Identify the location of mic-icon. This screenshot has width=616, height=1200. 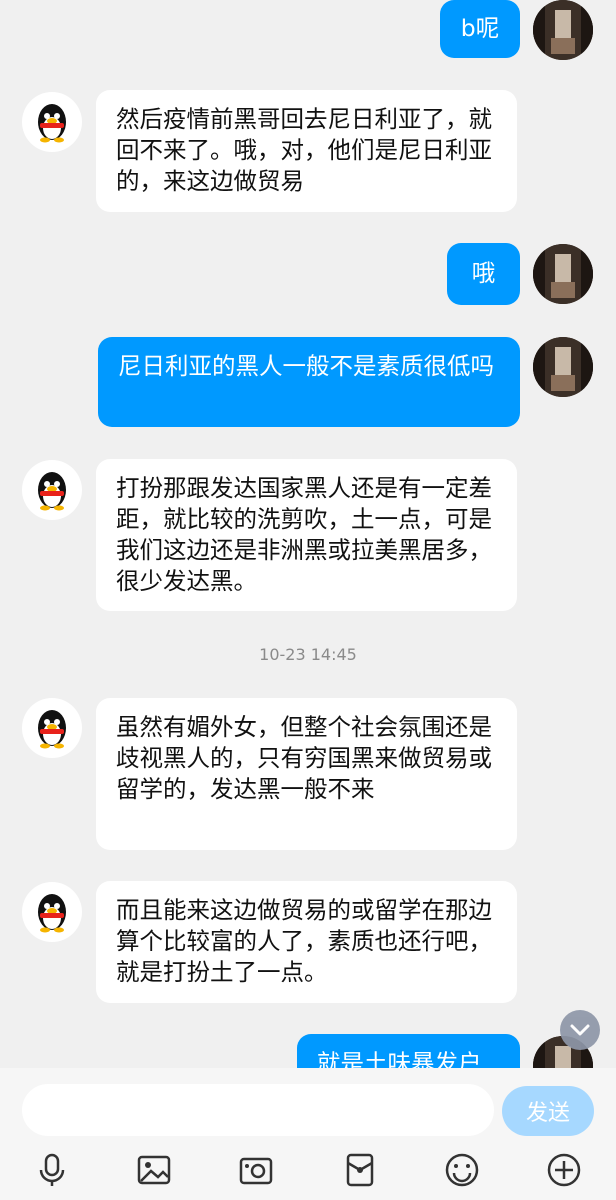
(52, 1170).